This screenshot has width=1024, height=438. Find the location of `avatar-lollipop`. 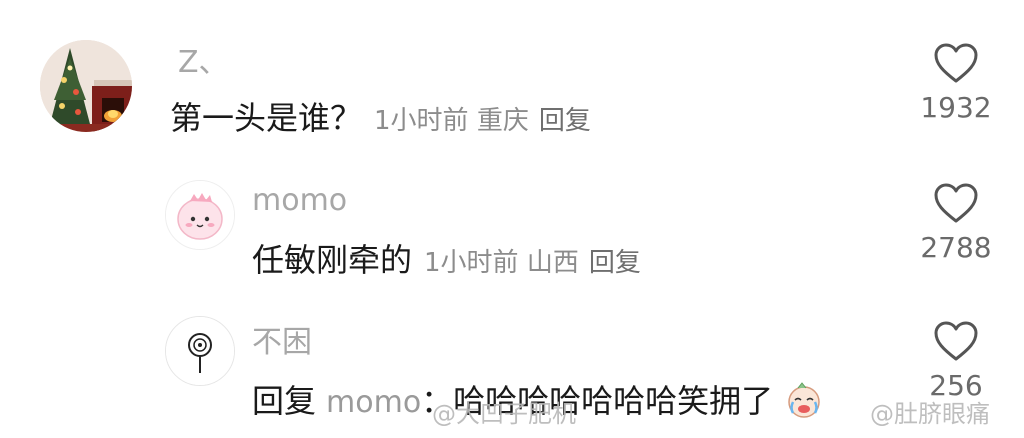

avatar-lollipop is located at coordinates (200, 351).